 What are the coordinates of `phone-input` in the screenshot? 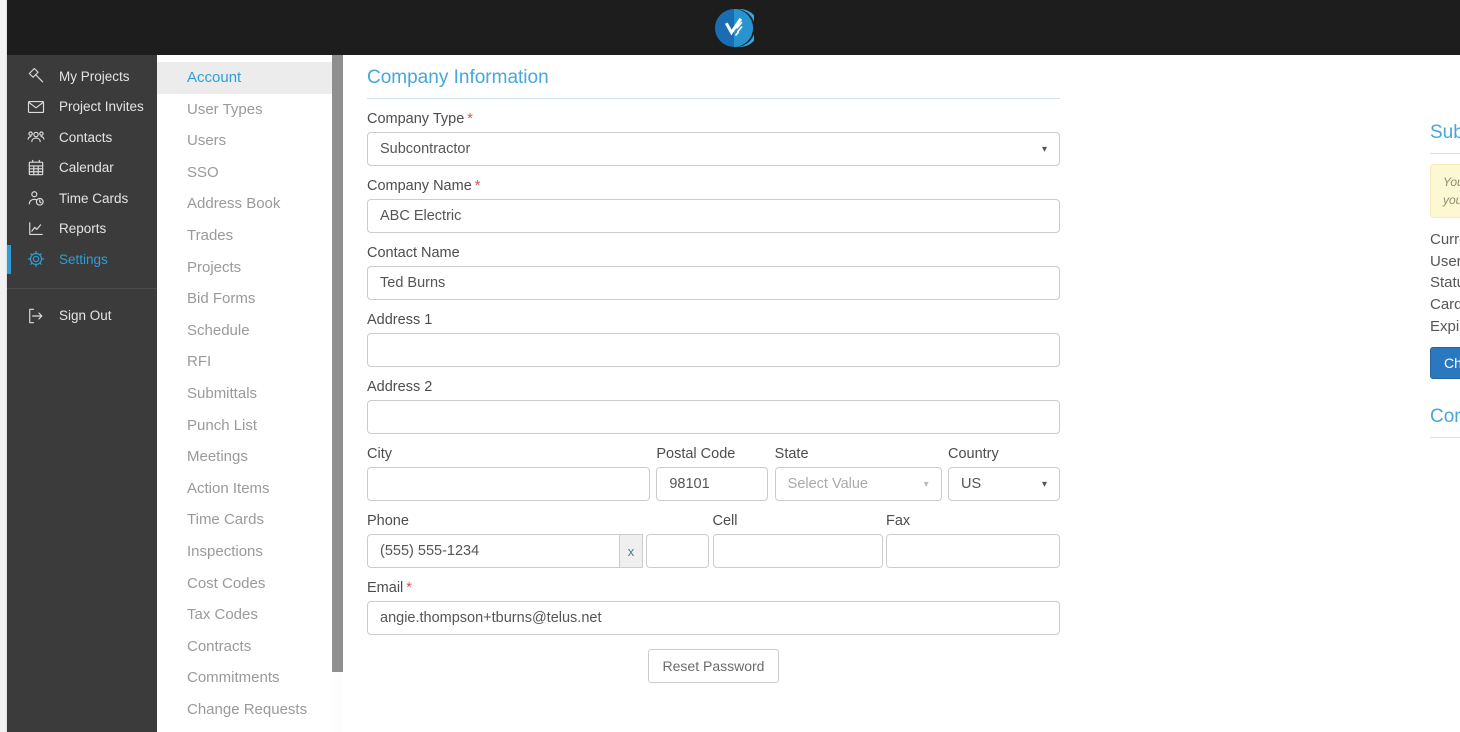 It's located at (493, 551).